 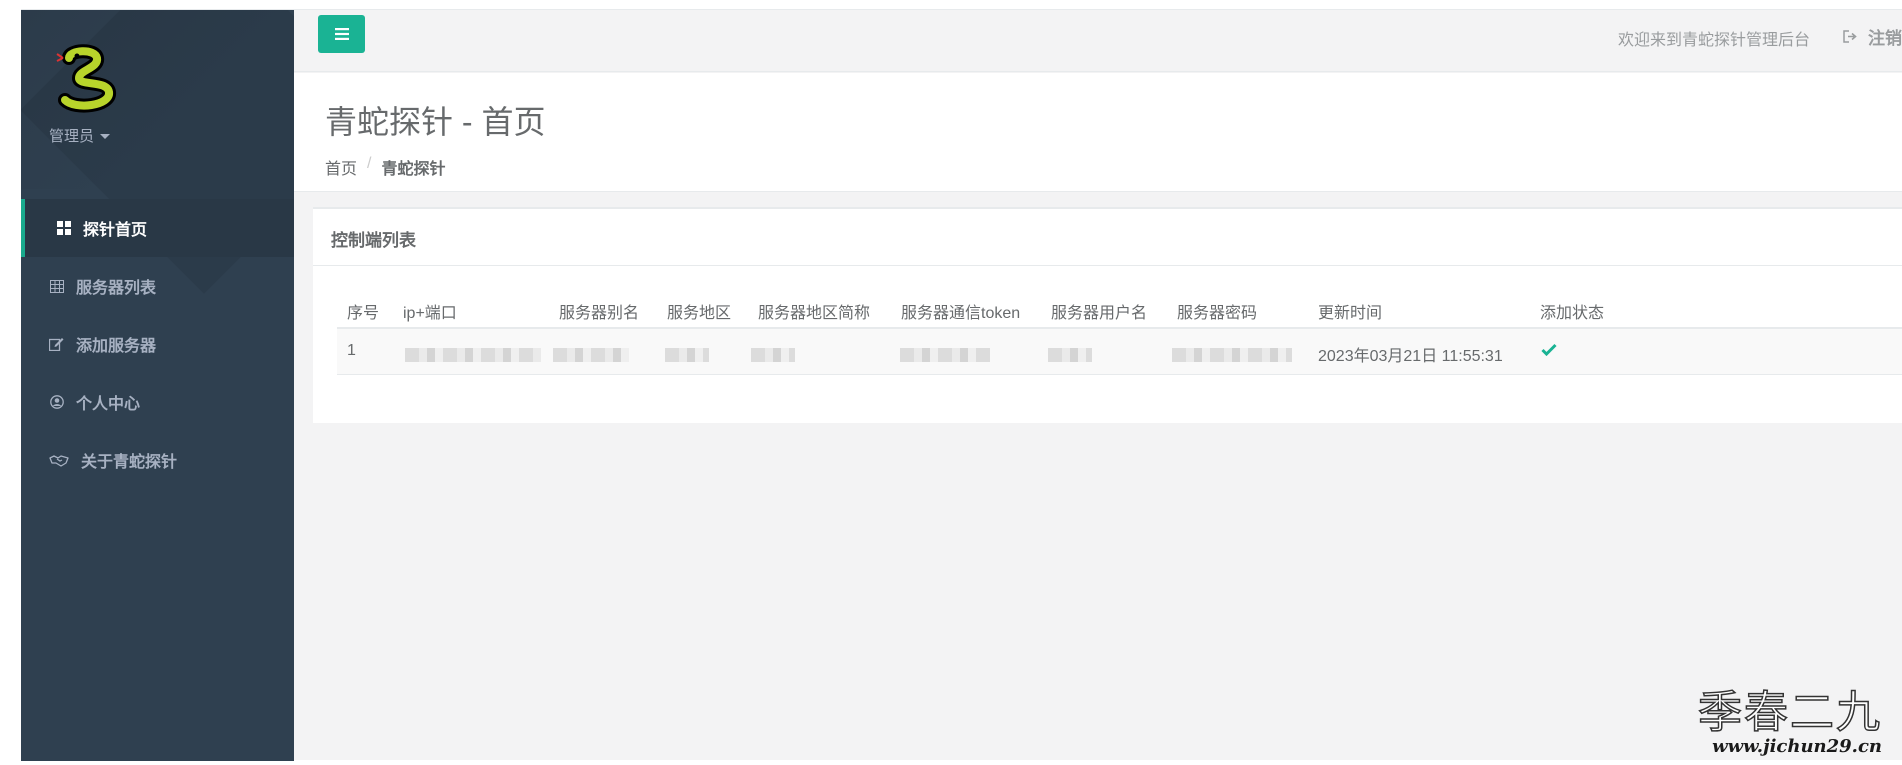 What do you see at coordinates (814, 313) in the screenshot?
I see `column-header: 服务器地区简称` at bounding box center [814, 313].